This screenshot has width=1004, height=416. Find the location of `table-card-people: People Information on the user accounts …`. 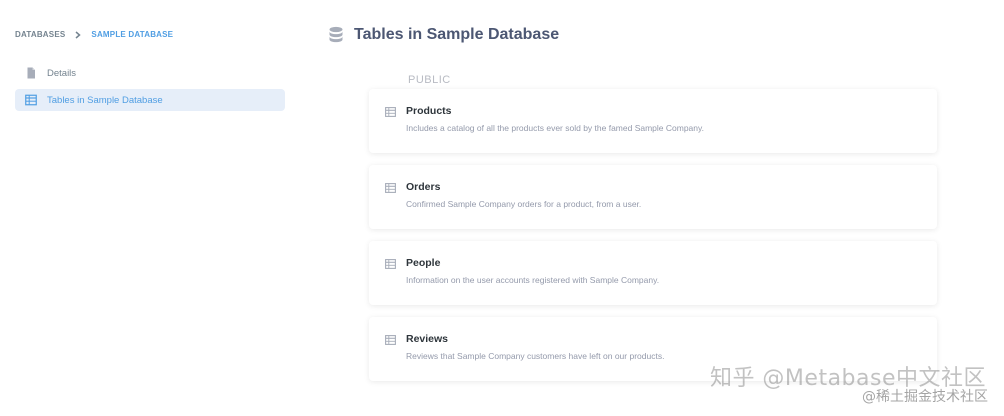

table-card-people: People Information on the user accounts … is located at coordinates (653, 273).